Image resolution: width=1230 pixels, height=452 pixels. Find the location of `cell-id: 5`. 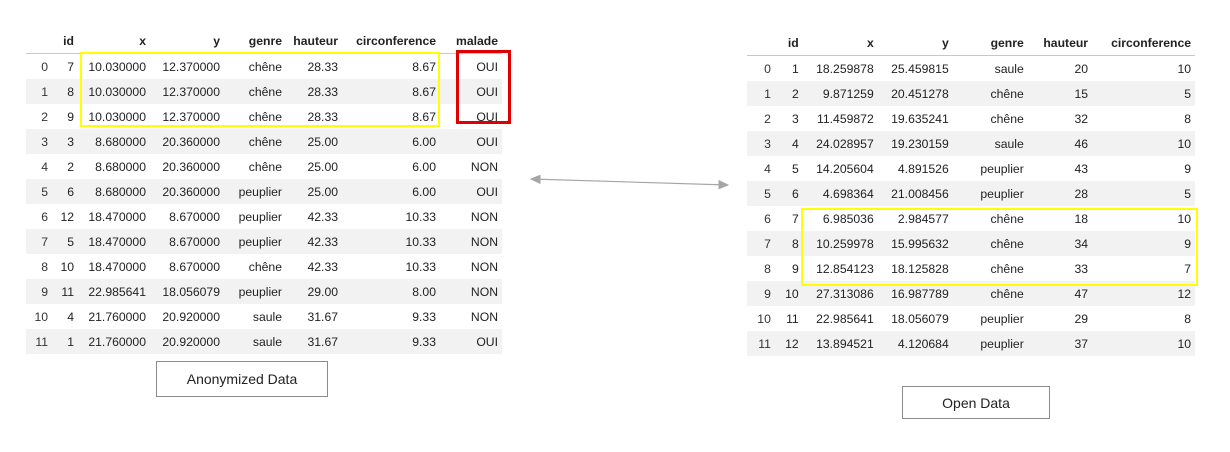

cell-id: 5 is located at coordinates (795, 168).